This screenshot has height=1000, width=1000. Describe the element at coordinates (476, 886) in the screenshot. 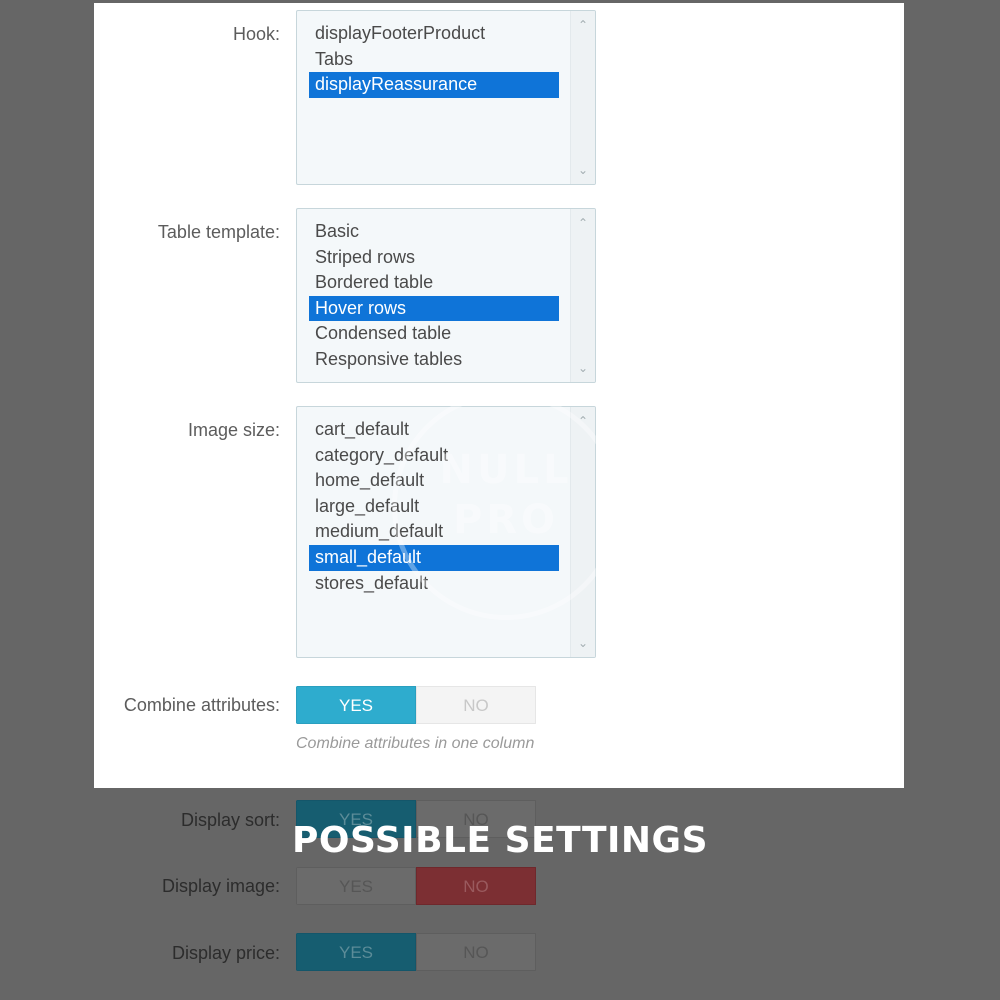

I see `display-image-no-button: NO` at that location.